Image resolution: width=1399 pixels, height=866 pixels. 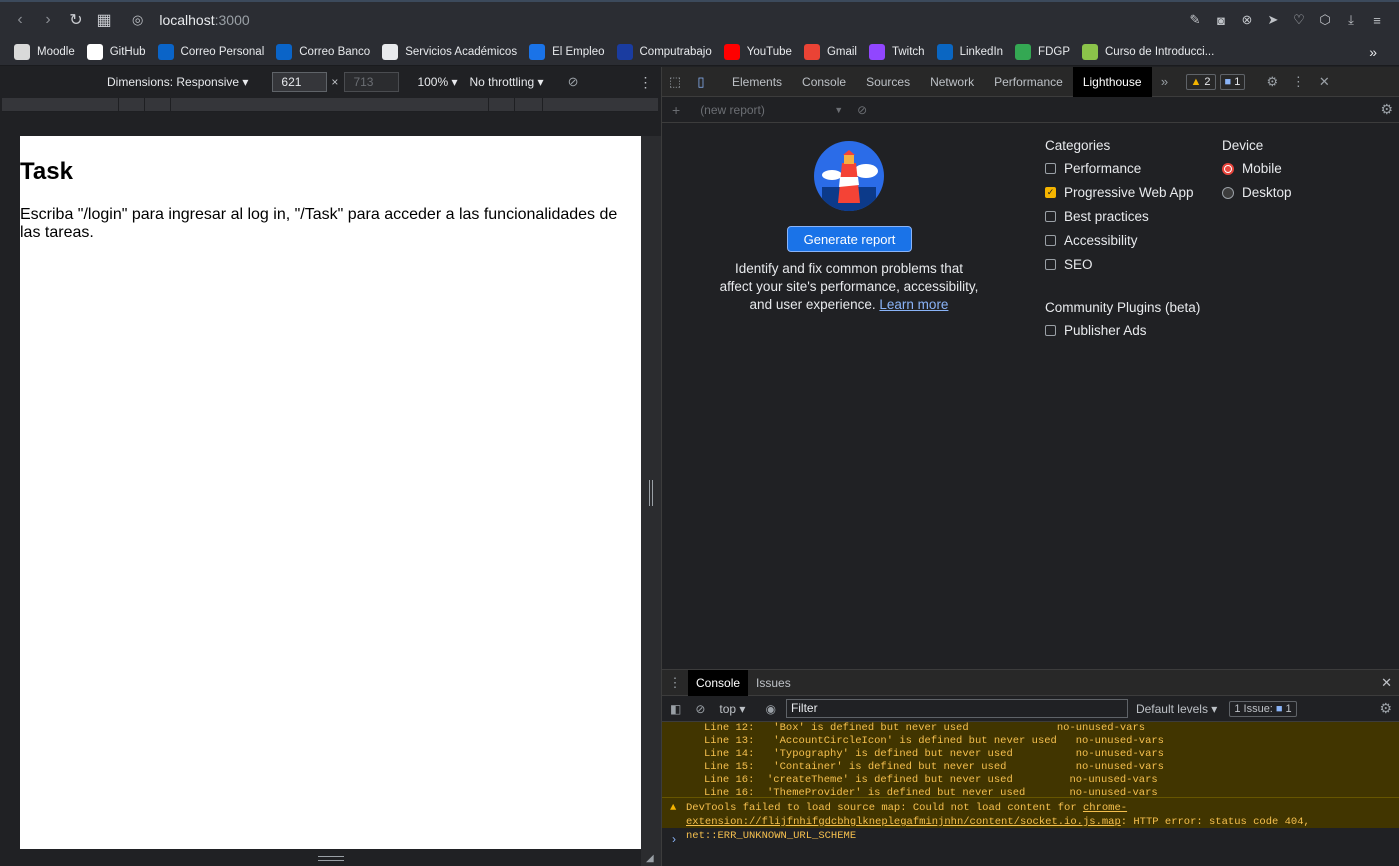 I want to click on drawer-tab-issues: Issues, so click(x=773, y=683).